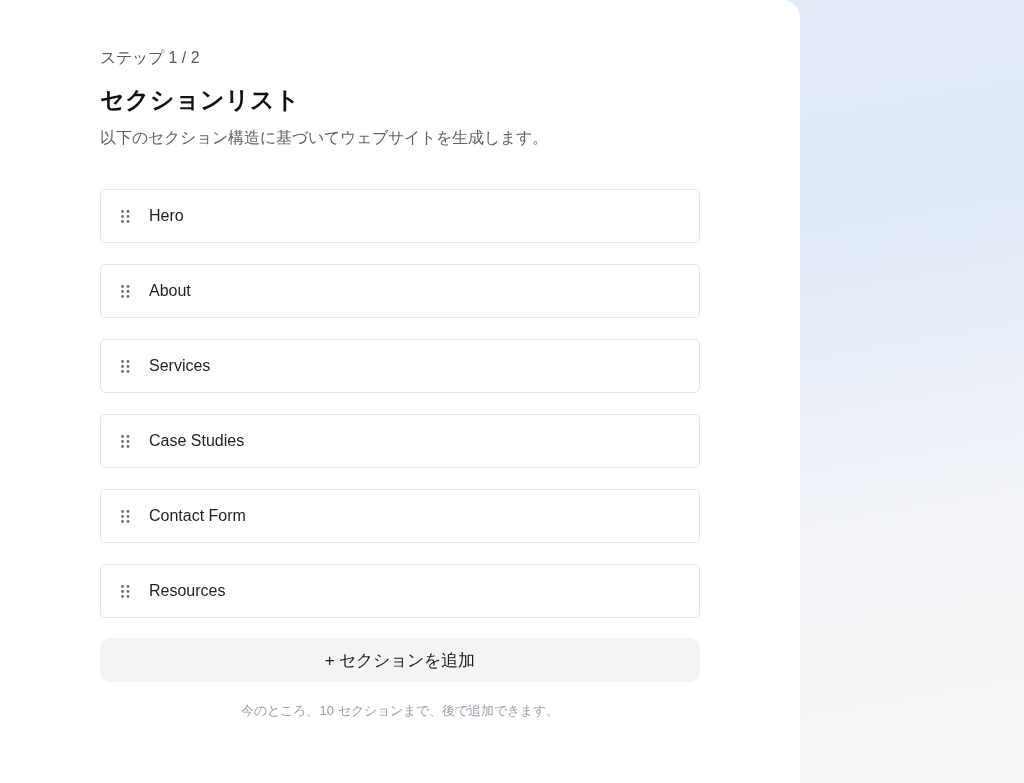 Image resolution: width=1024 pixels, height=783 pixels. What do you see at coordinates (187, 591) in the screenshot?
I see `section-name: Resources` at bounding box center [187, 591].